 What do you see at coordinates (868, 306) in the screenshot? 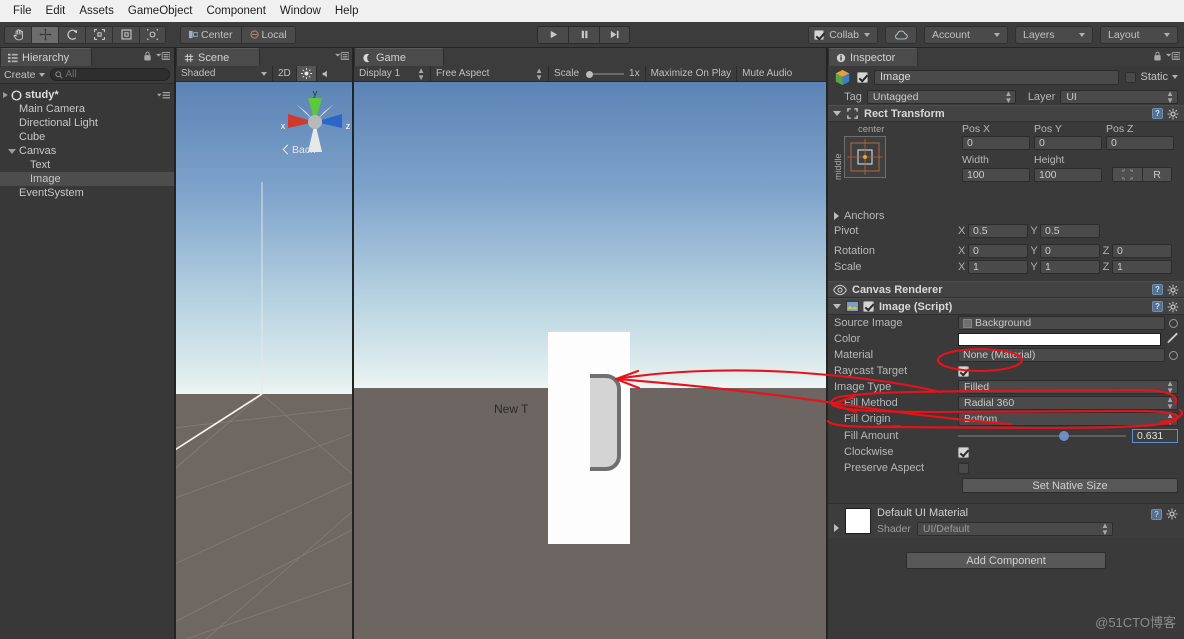
I see `image-enabled-checkbox` at bounding box center [868, 306].